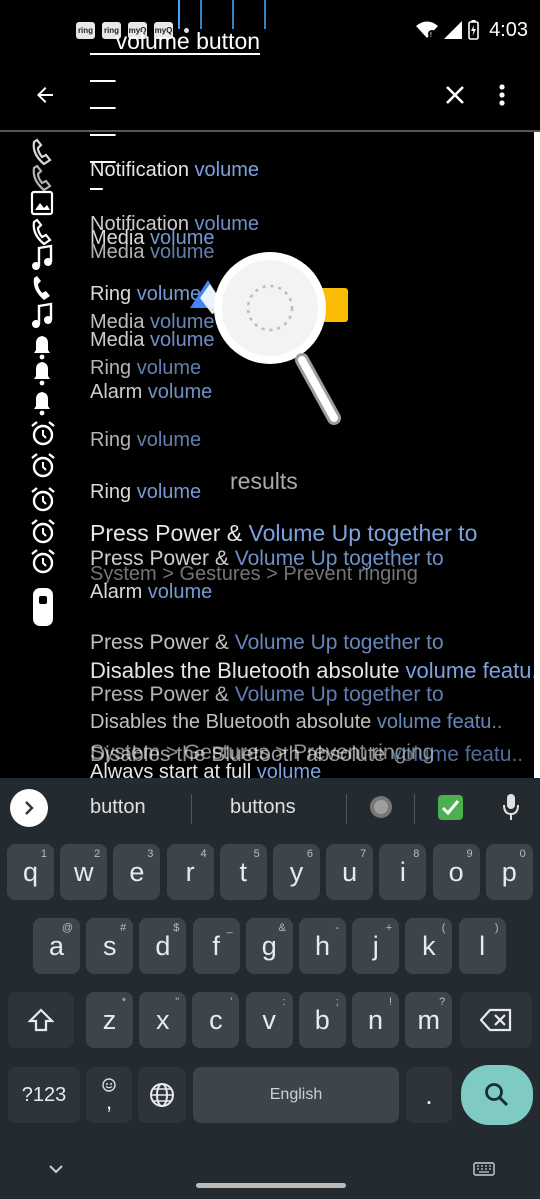 This screenshot has height=1199, width=540. Describe the element at coordinates (497, 1095) in the screenshot. I see `search-enter-key` at that location.